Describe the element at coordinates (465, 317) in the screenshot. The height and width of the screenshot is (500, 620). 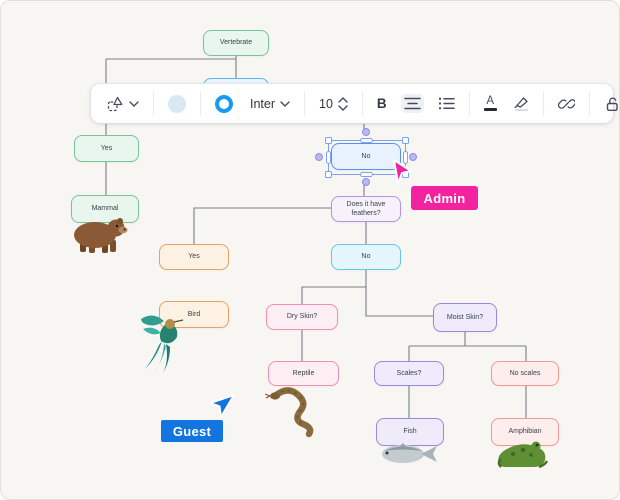
I see `flow-node-moist-skin: Moist Skin?` at that location.